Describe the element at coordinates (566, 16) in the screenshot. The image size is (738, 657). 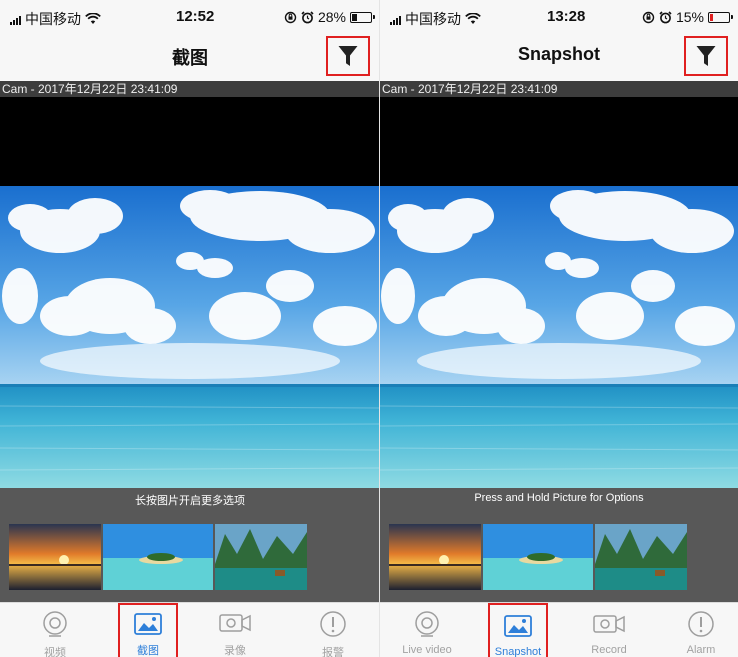
I see `status-time: 13:28` at that location.